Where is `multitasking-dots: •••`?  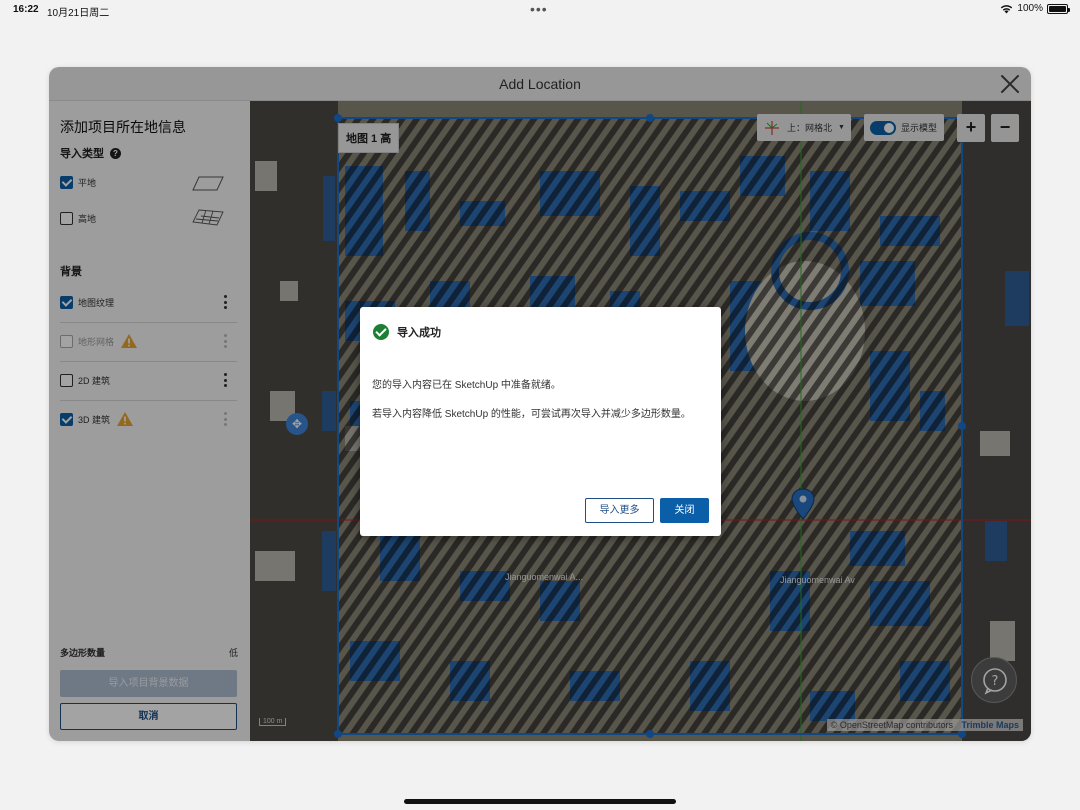 multitasking-dots: ••• is located at coordinates (539, 9).